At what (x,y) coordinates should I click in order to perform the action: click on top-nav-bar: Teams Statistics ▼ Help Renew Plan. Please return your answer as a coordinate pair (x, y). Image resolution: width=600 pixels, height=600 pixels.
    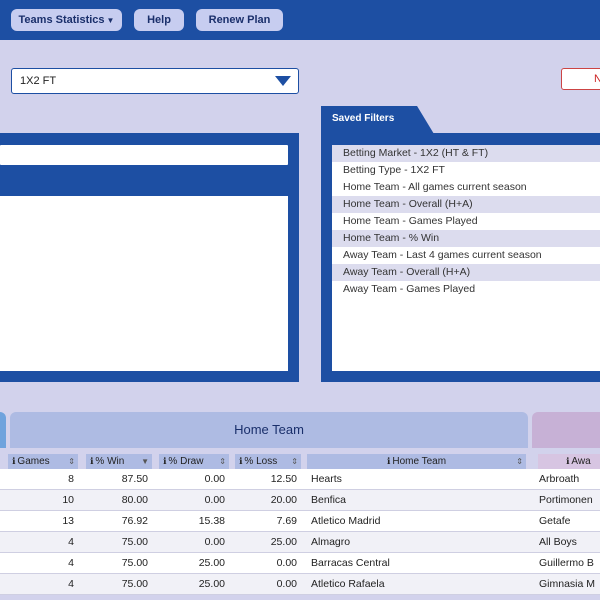
    Looking at the image, I should click on (300, 20).